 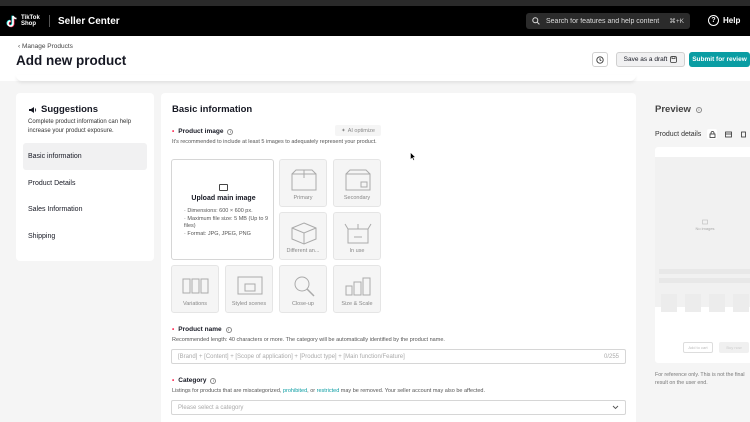 I want to click on product-name-label-text: Product name, so click(x=200, y=329).